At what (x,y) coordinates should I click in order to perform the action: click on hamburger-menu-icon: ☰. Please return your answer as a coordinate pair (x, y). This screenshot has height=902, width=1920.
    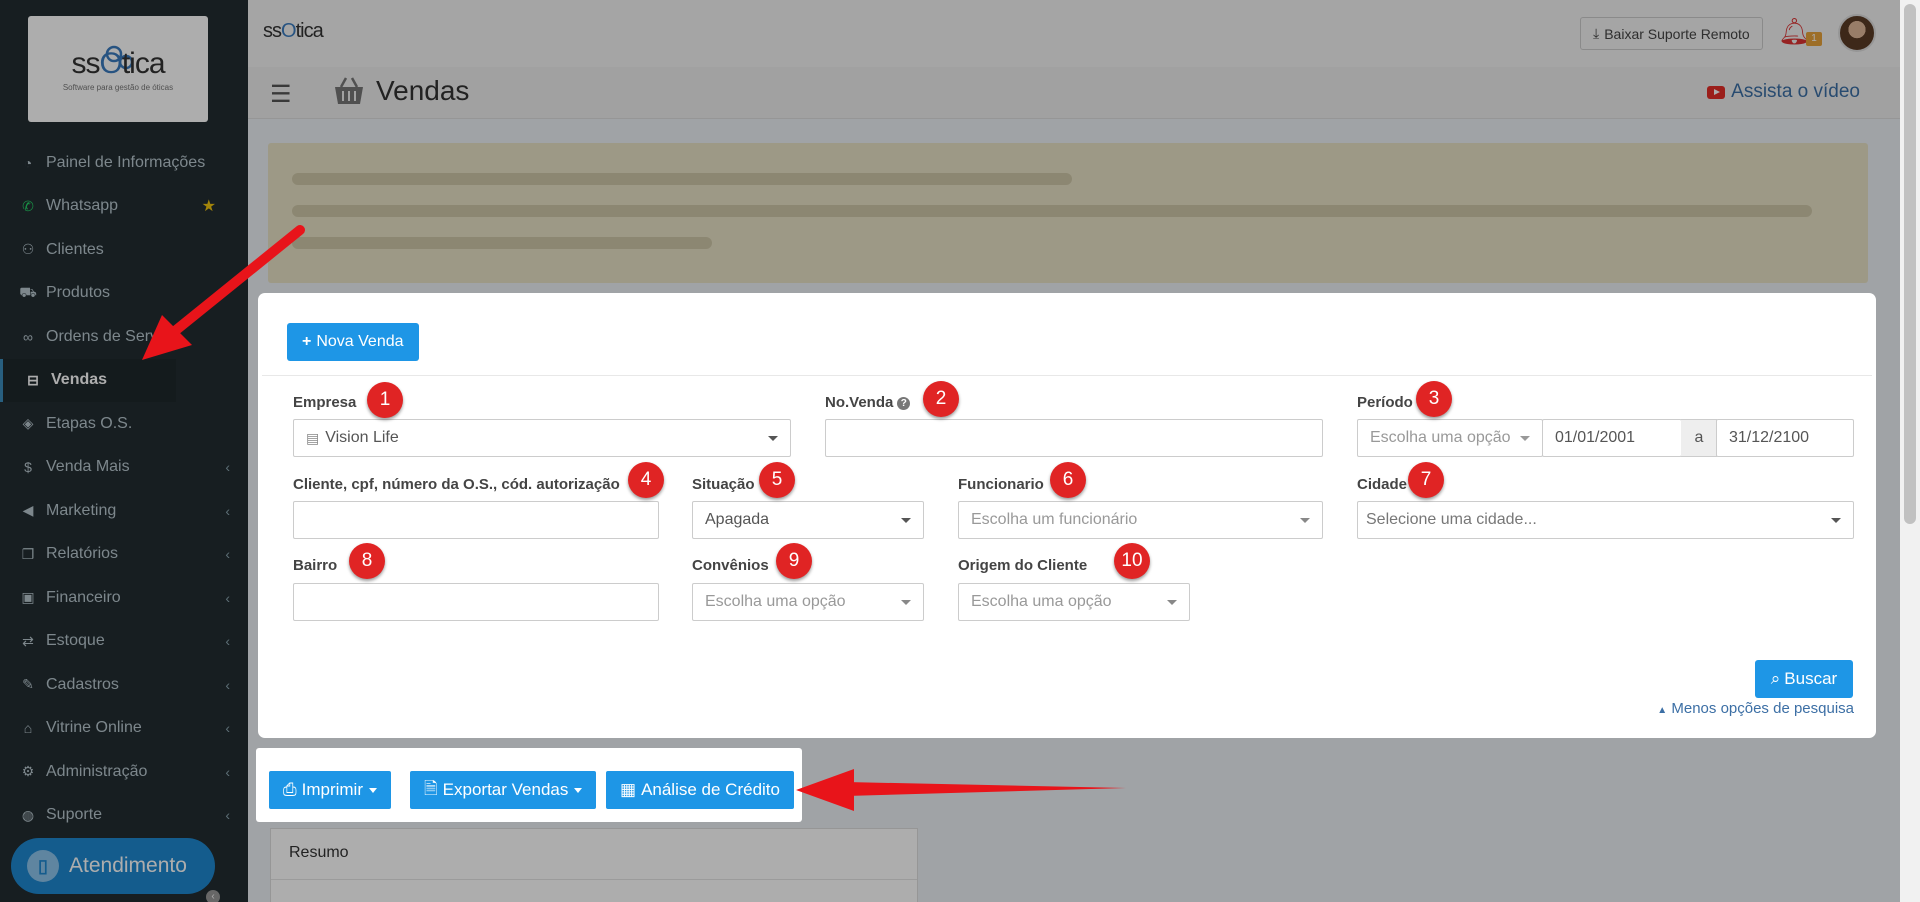
    Looking at the image, I should click on (281, 94).